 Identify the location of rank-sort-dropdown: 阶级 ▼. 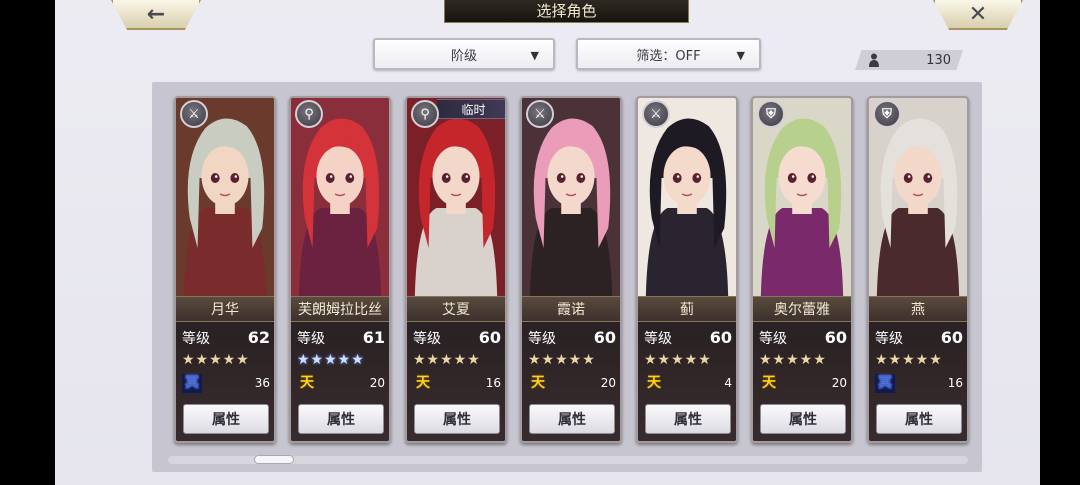
(464, 54).